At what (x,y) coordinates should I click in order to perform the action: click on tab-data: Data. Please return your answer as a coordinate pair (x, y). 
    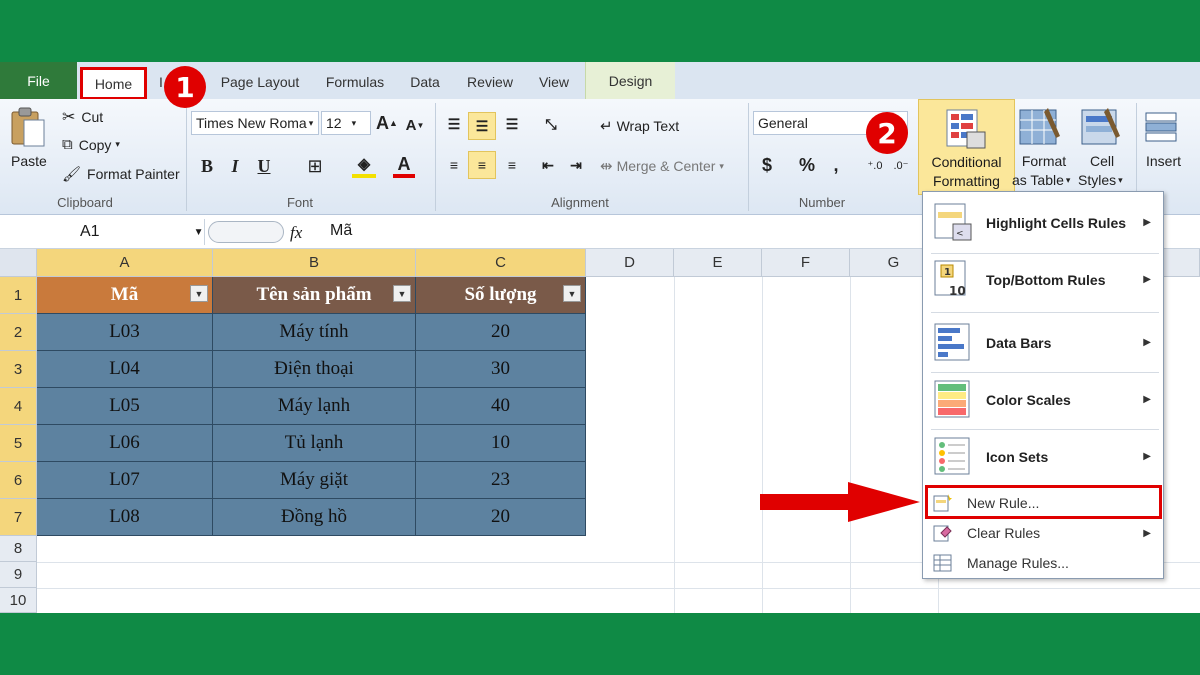
    Looking at the image, I should click on (425, 82).